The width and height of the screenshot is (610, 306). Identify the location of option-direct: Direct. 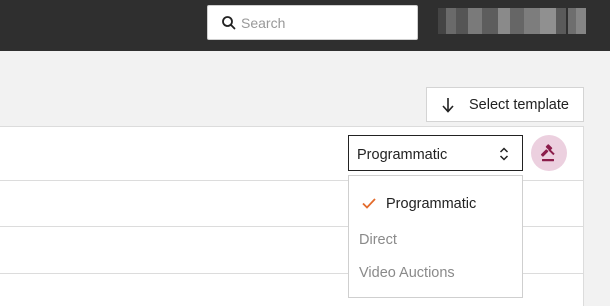
(435, 240).